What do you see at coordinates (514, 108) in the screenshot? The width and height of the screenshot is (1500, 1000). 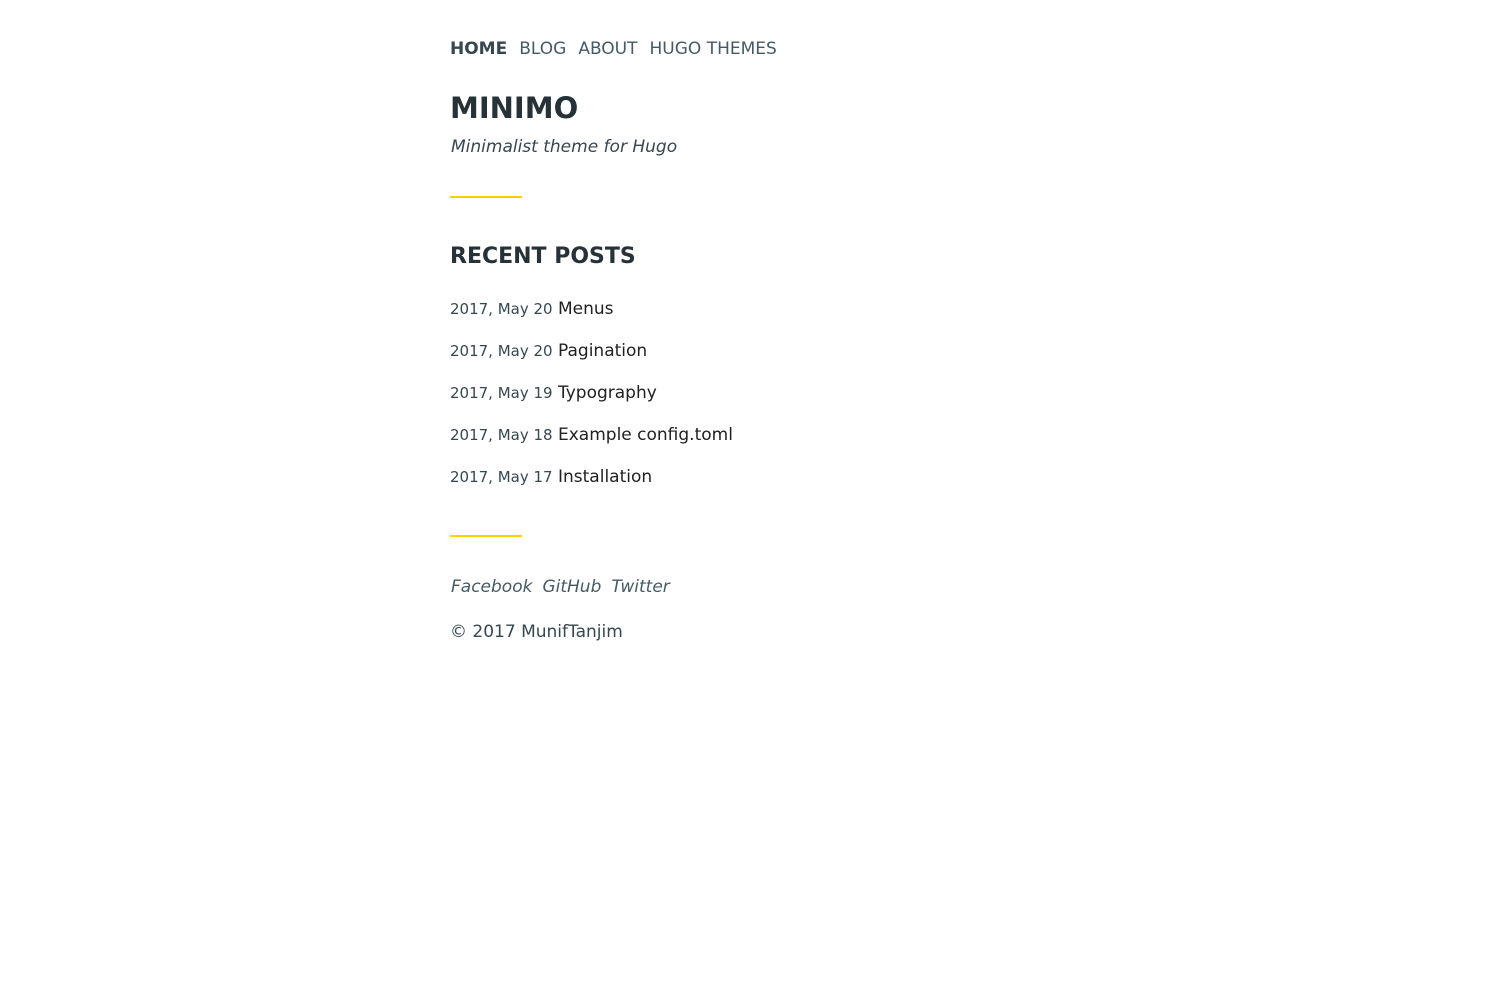 I see `site-title: MINIMO` at bounding box center [514, 108].